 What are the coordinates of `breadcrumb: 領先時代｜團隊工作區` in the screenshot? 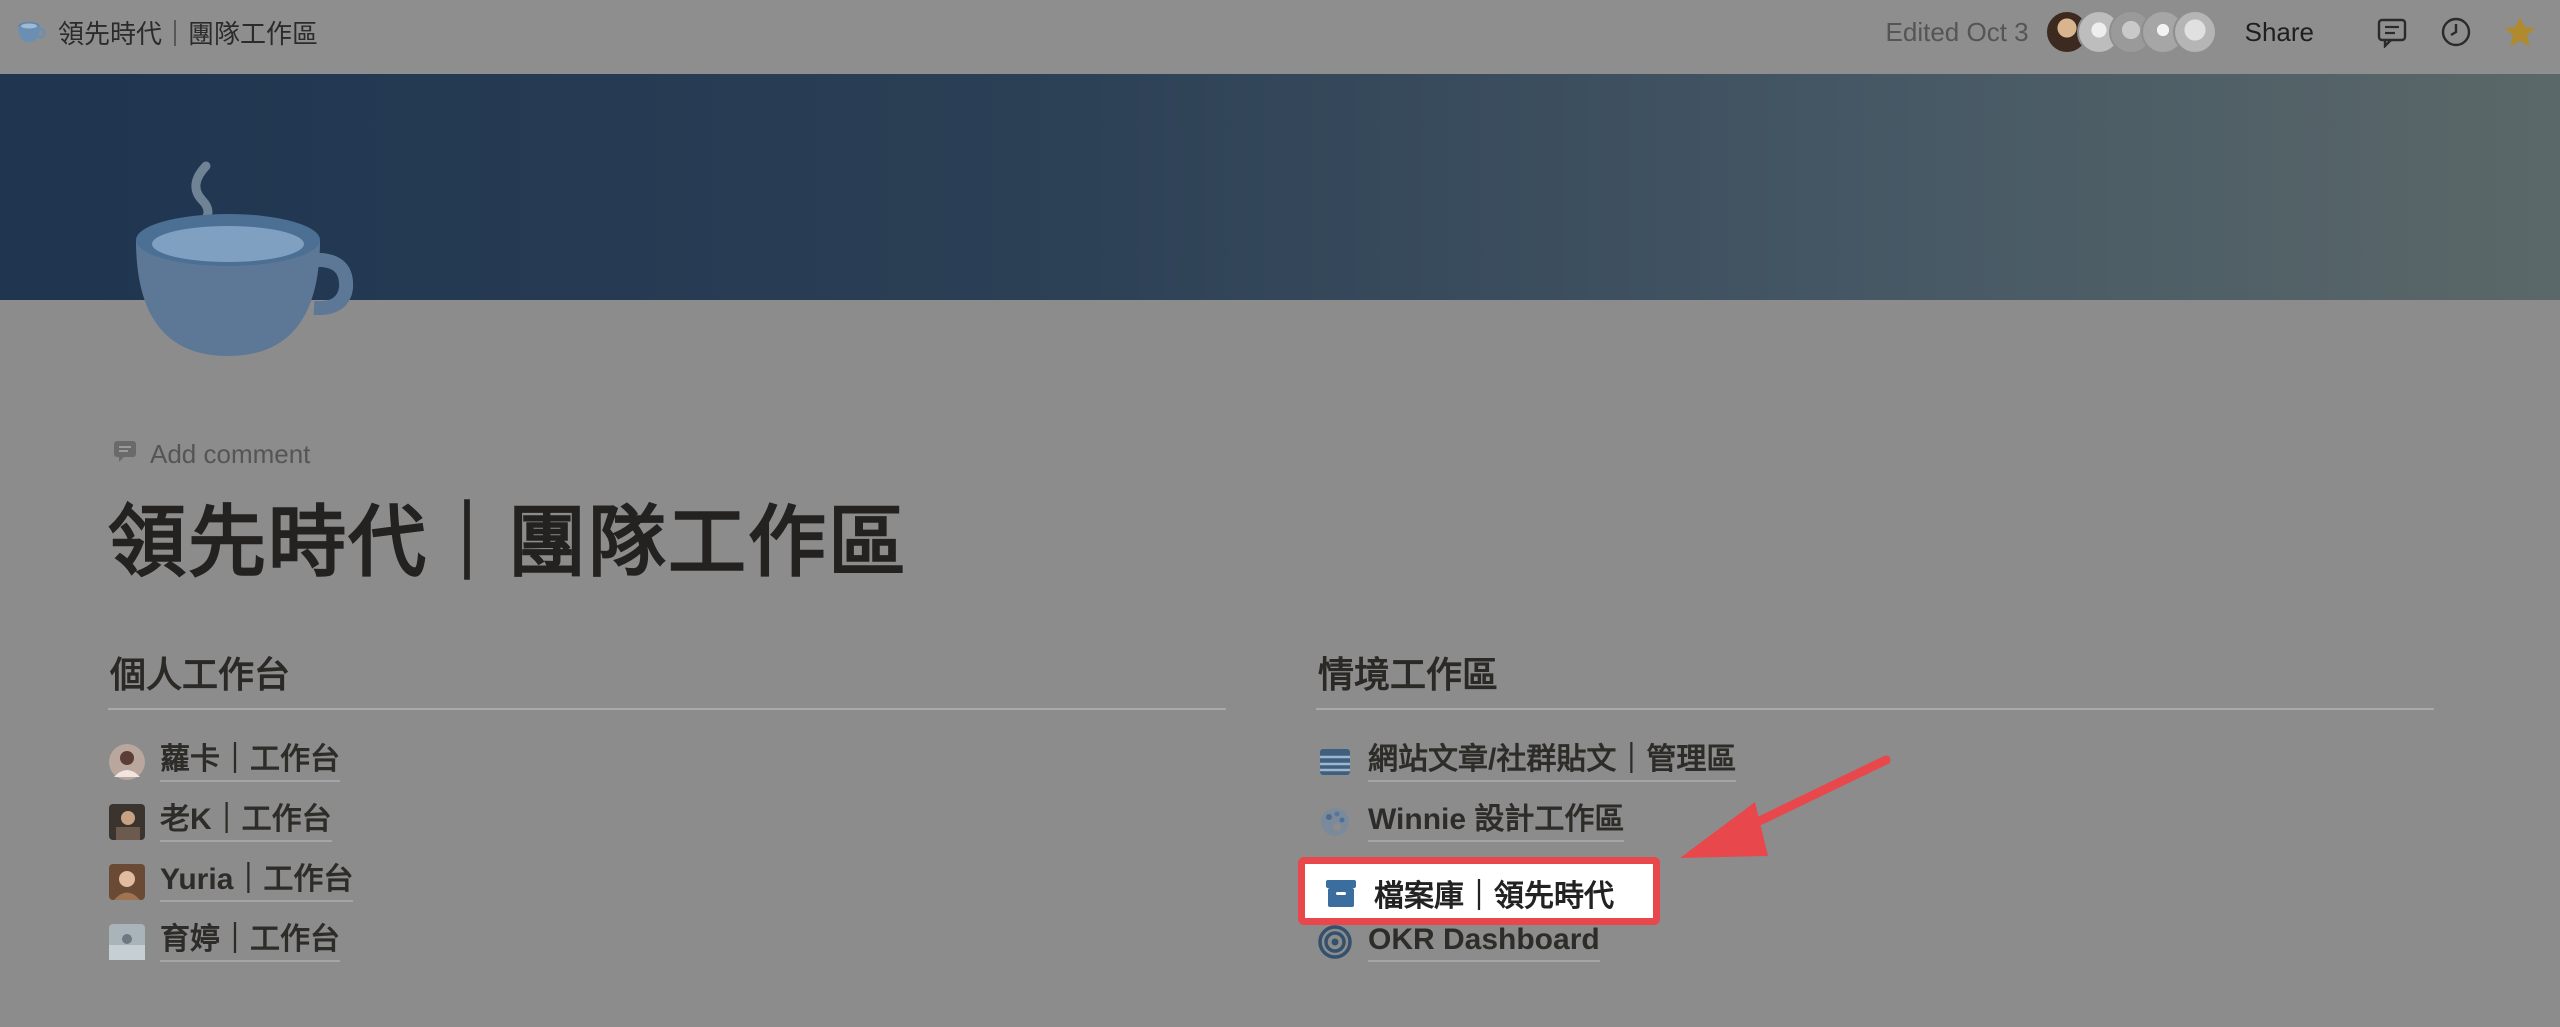 It's located at (167, 32).